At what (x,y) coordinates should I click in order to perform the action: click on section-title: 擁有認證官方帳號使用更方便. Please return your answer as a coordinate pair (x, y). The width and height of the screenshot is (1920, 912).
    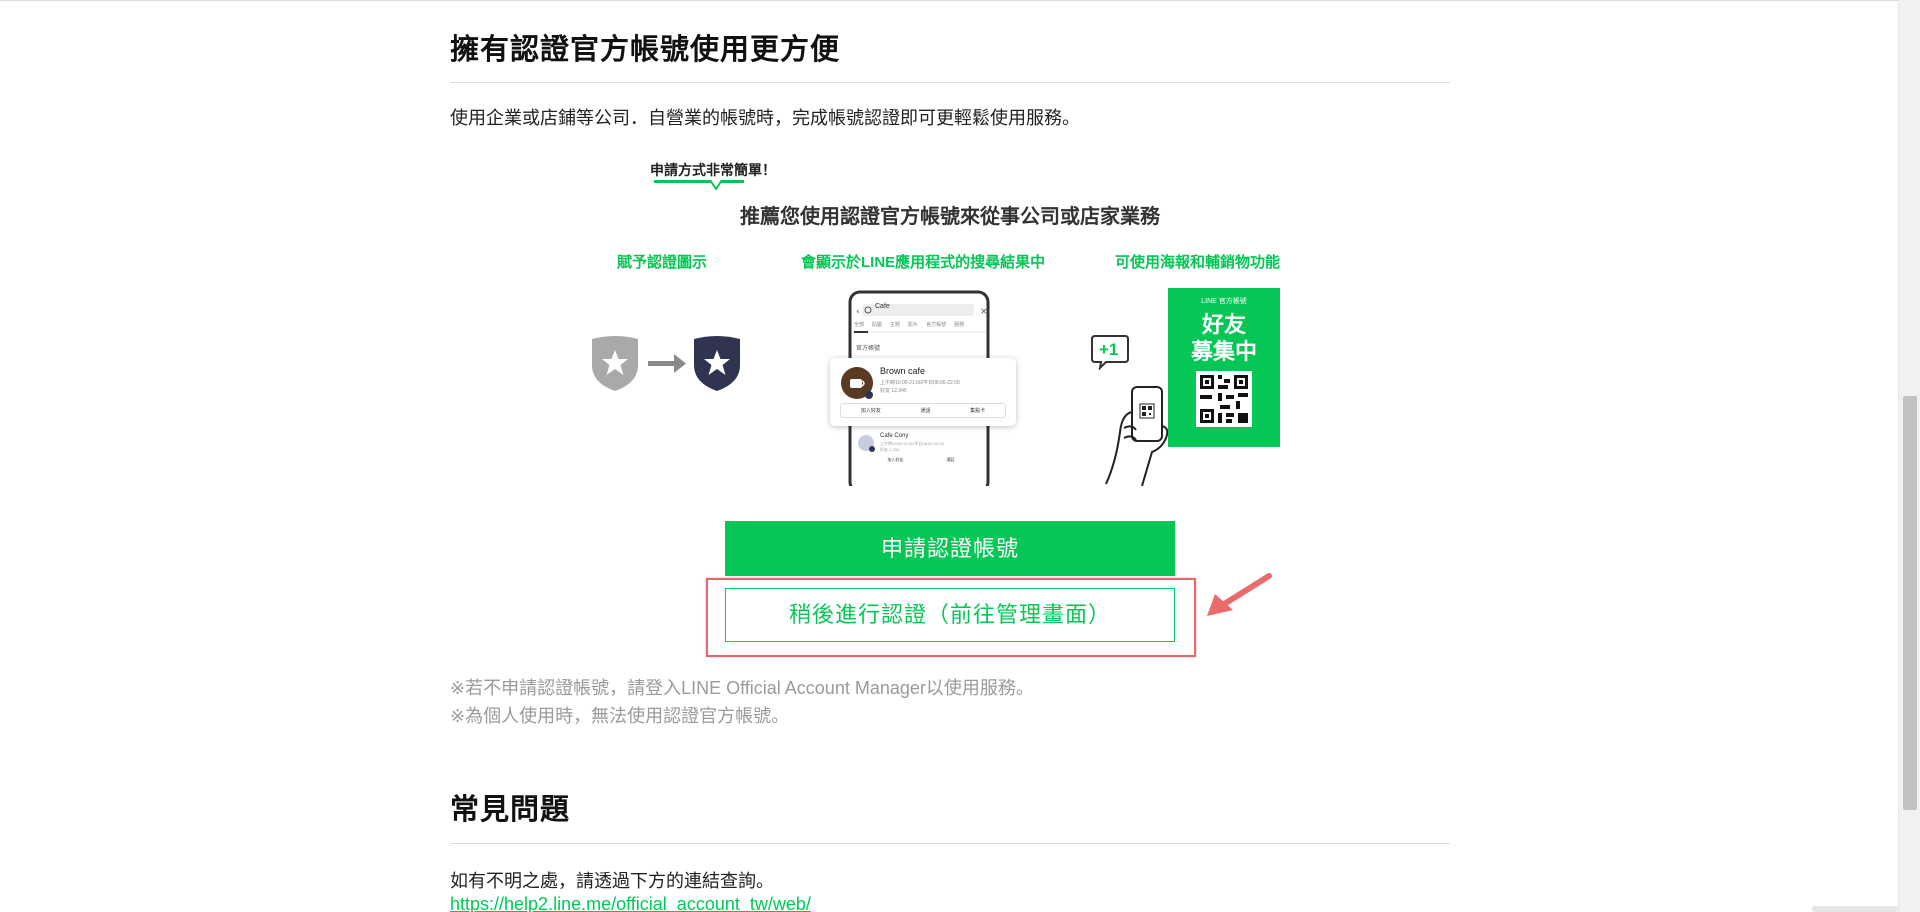
    Looking at the image, I should click on (645, 50).